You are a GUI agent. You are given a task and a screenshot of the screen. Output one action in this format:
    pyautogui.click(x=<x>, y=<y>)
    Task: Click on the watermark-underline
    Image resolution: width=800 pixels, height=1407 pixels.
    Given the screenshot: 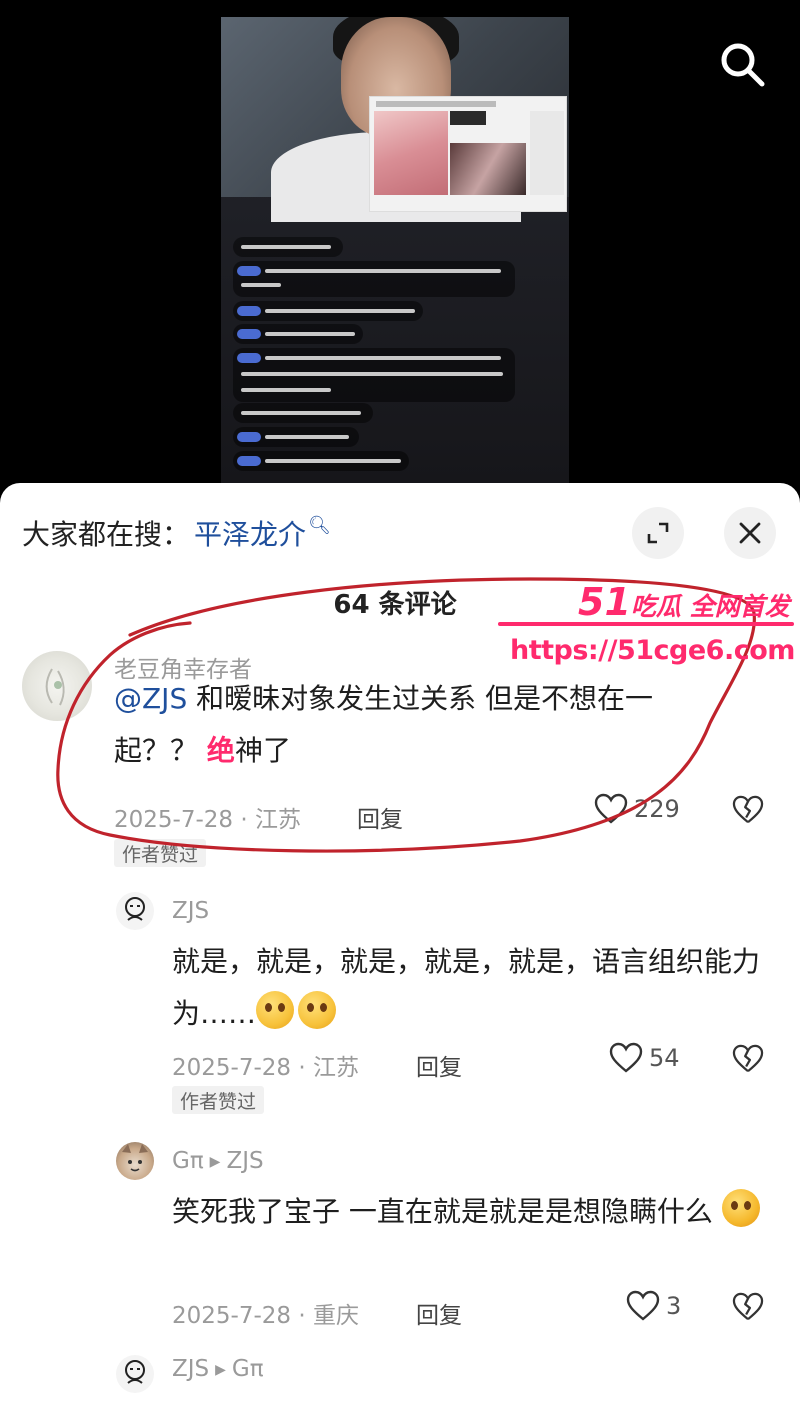 What is the action you would take?
    pyautogui.click(x=646, y=624)
    